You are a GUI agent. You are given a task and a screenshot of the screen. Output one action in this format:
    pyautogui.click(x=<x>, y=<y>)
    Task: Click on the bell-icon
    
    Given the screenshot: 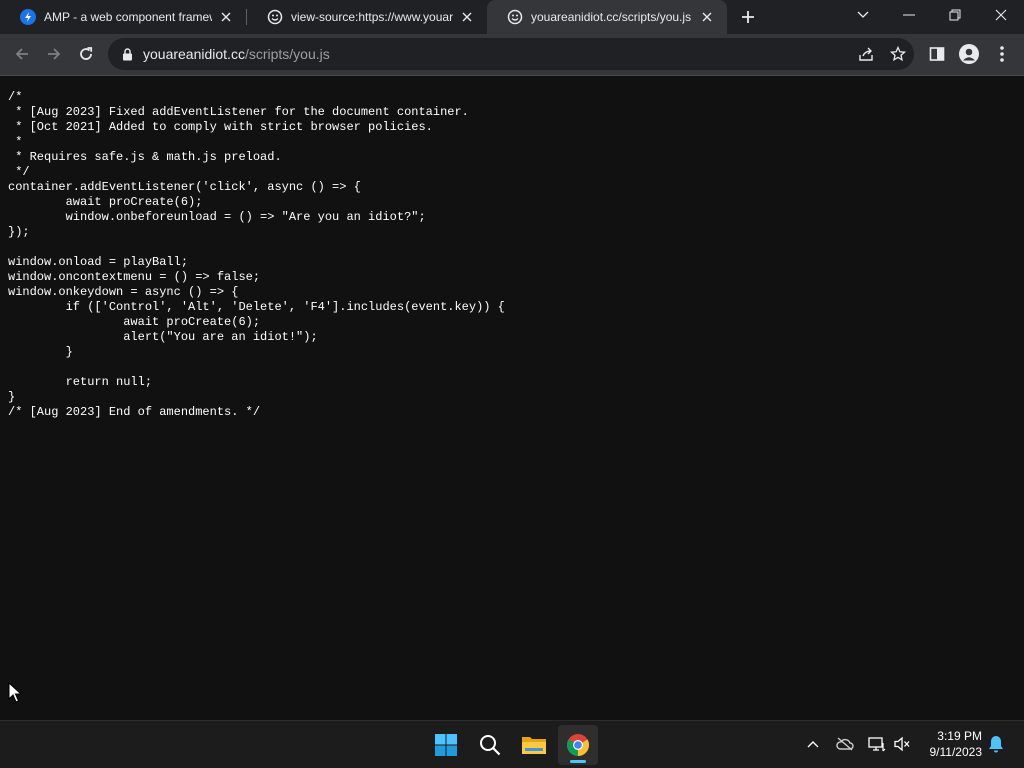 What is the action you would take?
    pyautogui.click(x=996, y=744)
    